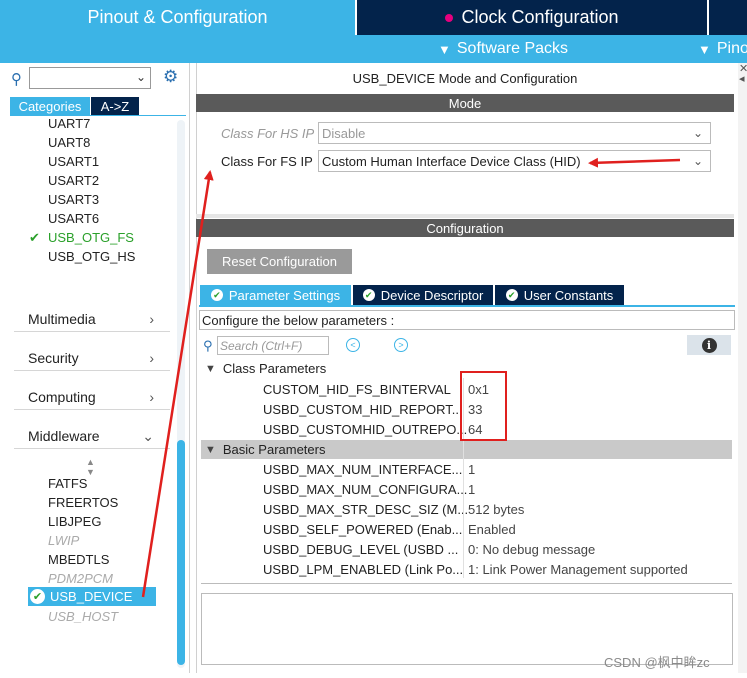 Image resolution: width=747 pixels, height=678 pixels. I want to click on collapse-panel-icon: ✕ ◂, so click(743, 74).